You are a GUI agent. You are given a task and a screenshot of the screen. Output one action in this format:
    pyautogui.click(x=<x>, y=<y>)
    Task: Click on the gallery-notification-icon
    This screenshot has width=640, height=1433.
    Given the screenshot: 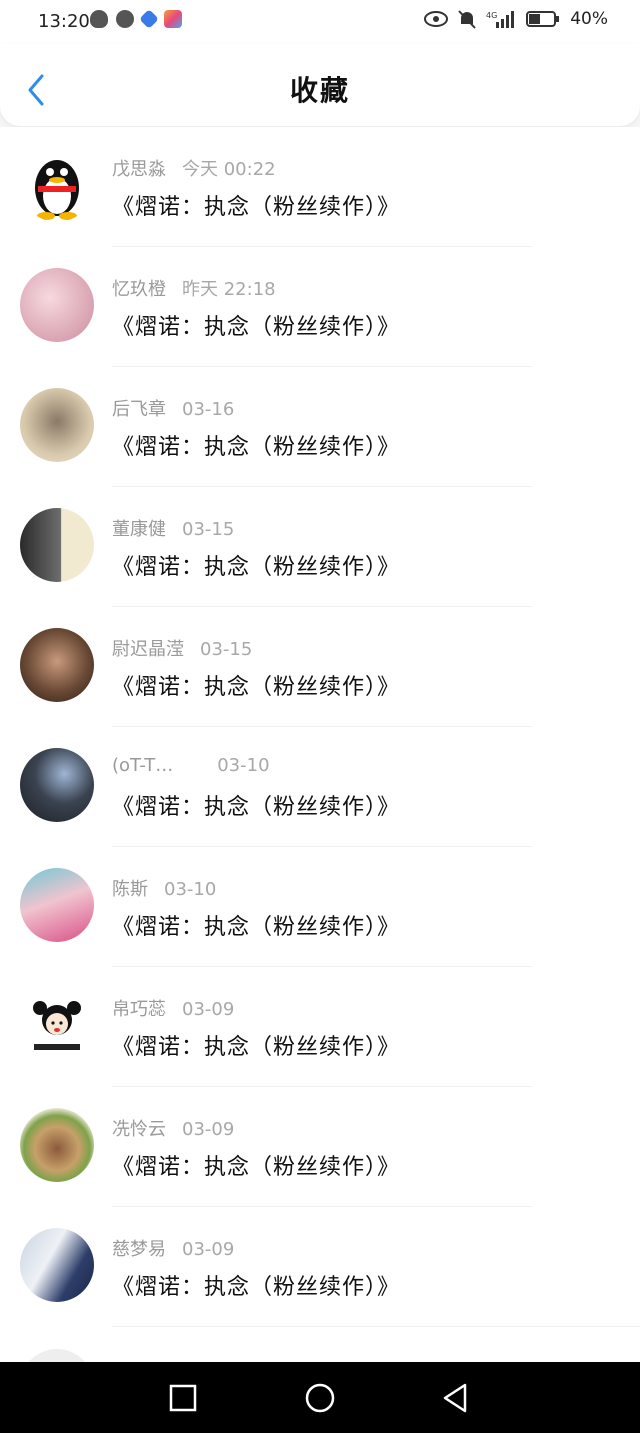 What is the action you would take?
    pyautogui.click(x=173, y=19)
    